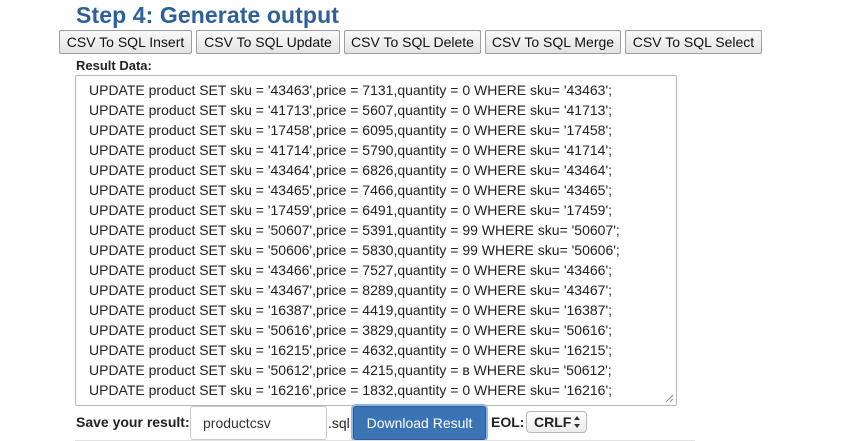 This screenshot has height=441, width=842. What do you see at coordinates (693, 42) in the screenshot?
I see `csv-to-sql-select-button: CSV To SQL Select` at bounding box center [693, 42].